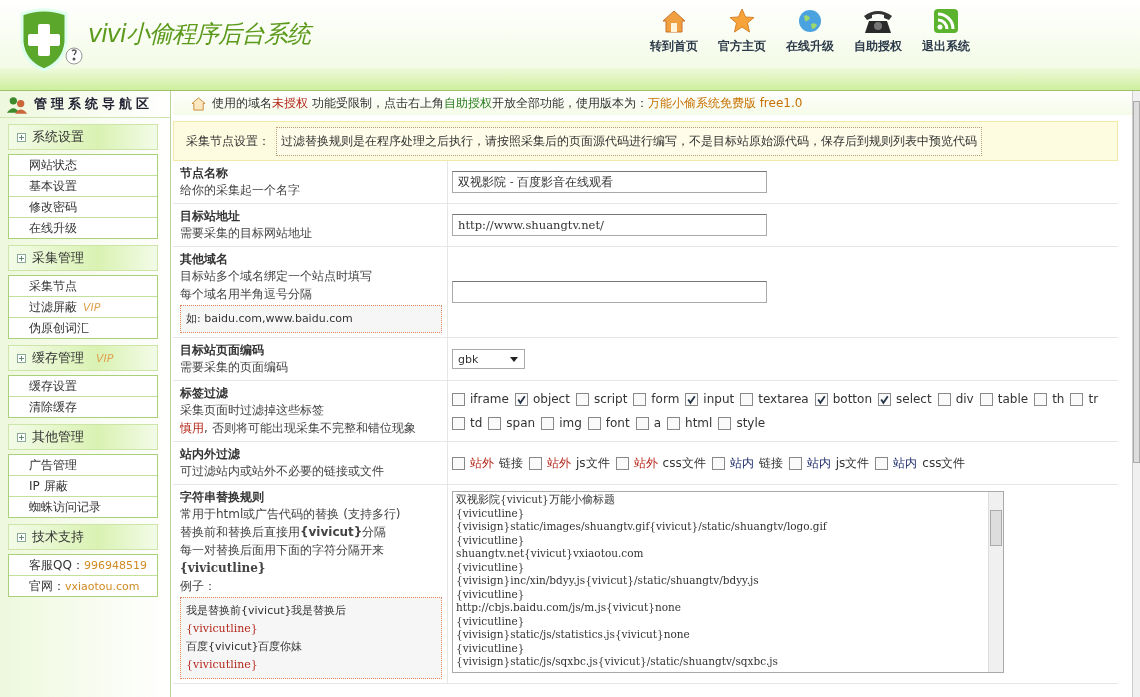 The height and width of the screenshot is (697, 1140). What do you see at coordinates (93, 104) in the screenshot?
I see `sidebar-title: 管理系统导航区` at bounding box center [93, 104].